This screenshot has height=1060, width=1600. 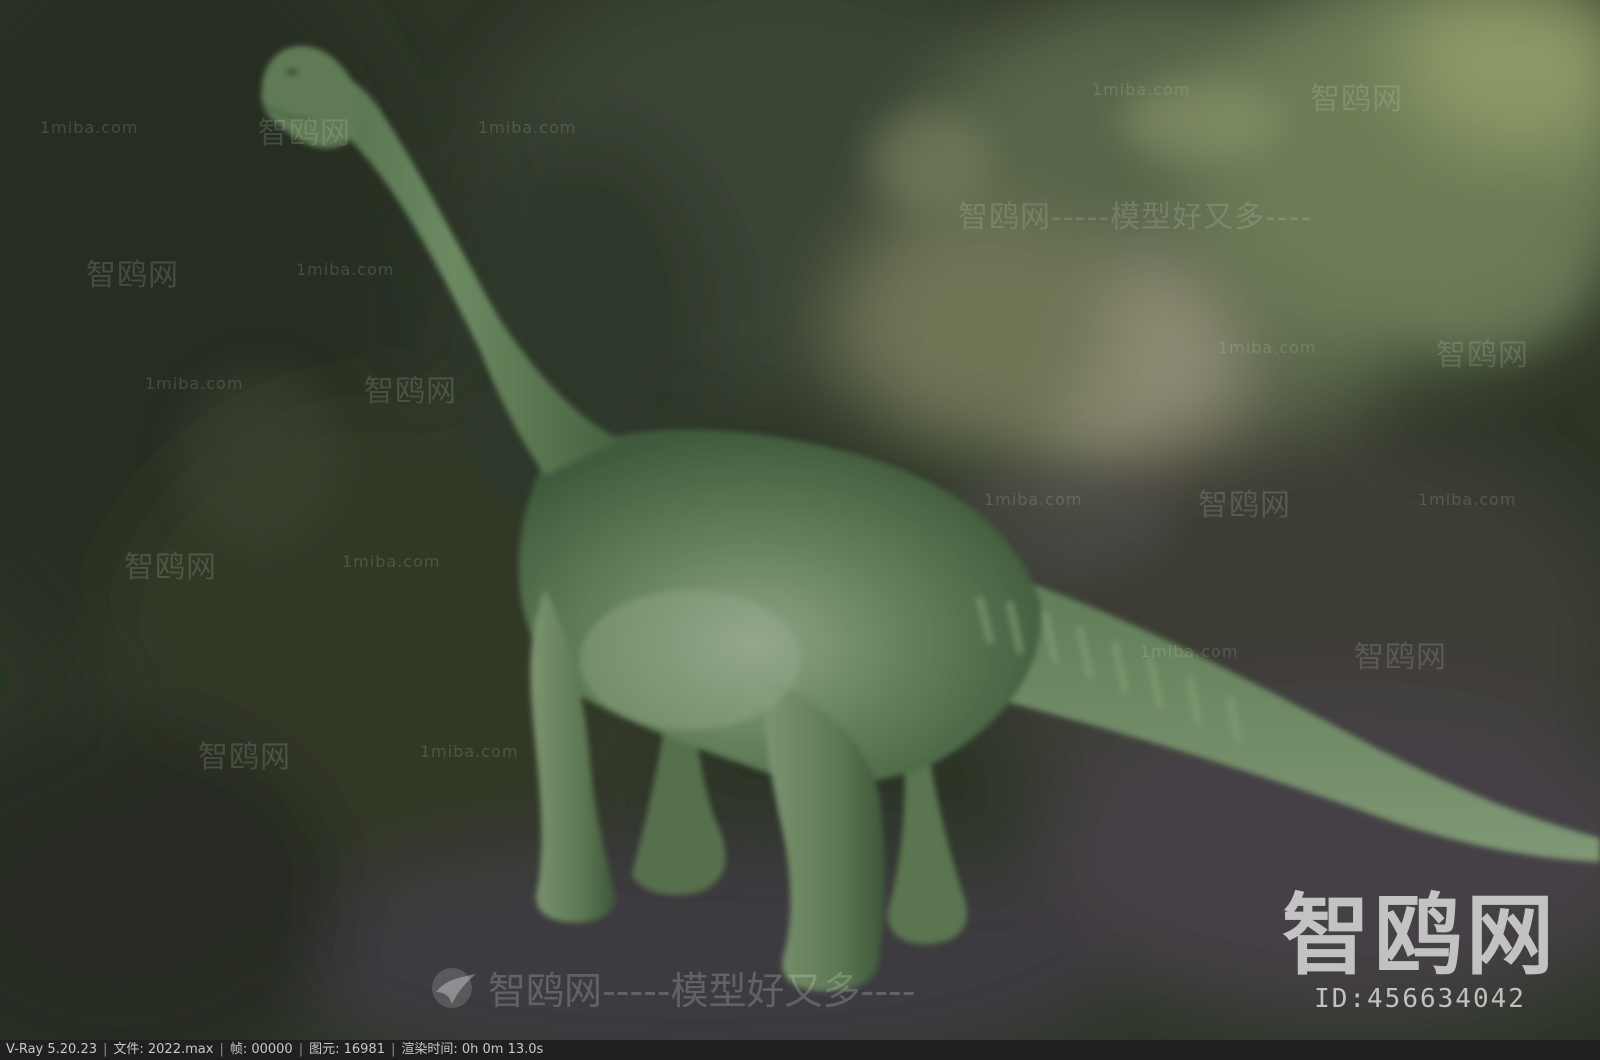 I want to click on model-id: ID:456634042, so click(x=1420, y=999).